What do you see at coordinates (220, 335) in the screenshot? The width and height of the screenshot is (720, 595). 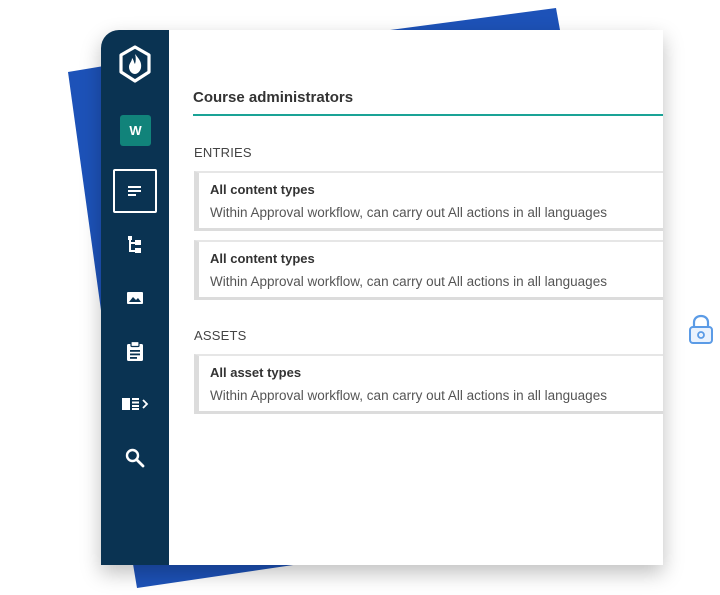 I see `section-label-assets: ASSETS` at bounding box center [220, 335].